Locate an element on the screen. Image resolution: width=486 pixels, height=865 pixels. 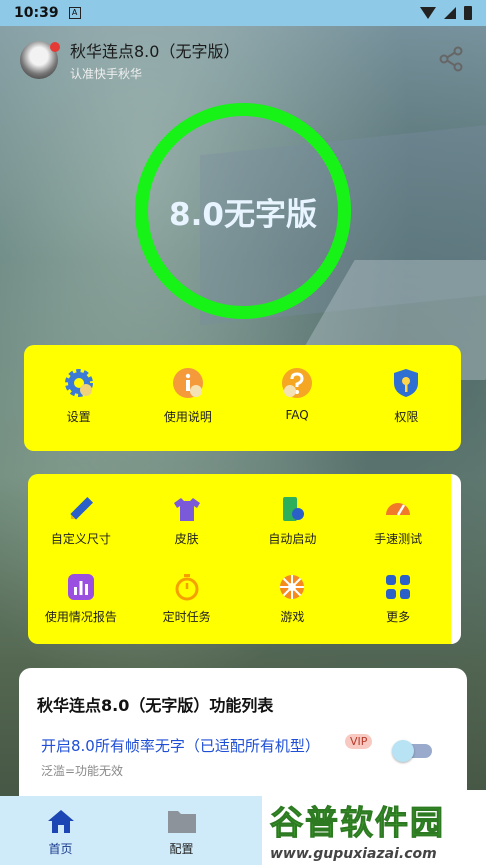
nav-home-label: 首页 is located at coordinates (60, 849).